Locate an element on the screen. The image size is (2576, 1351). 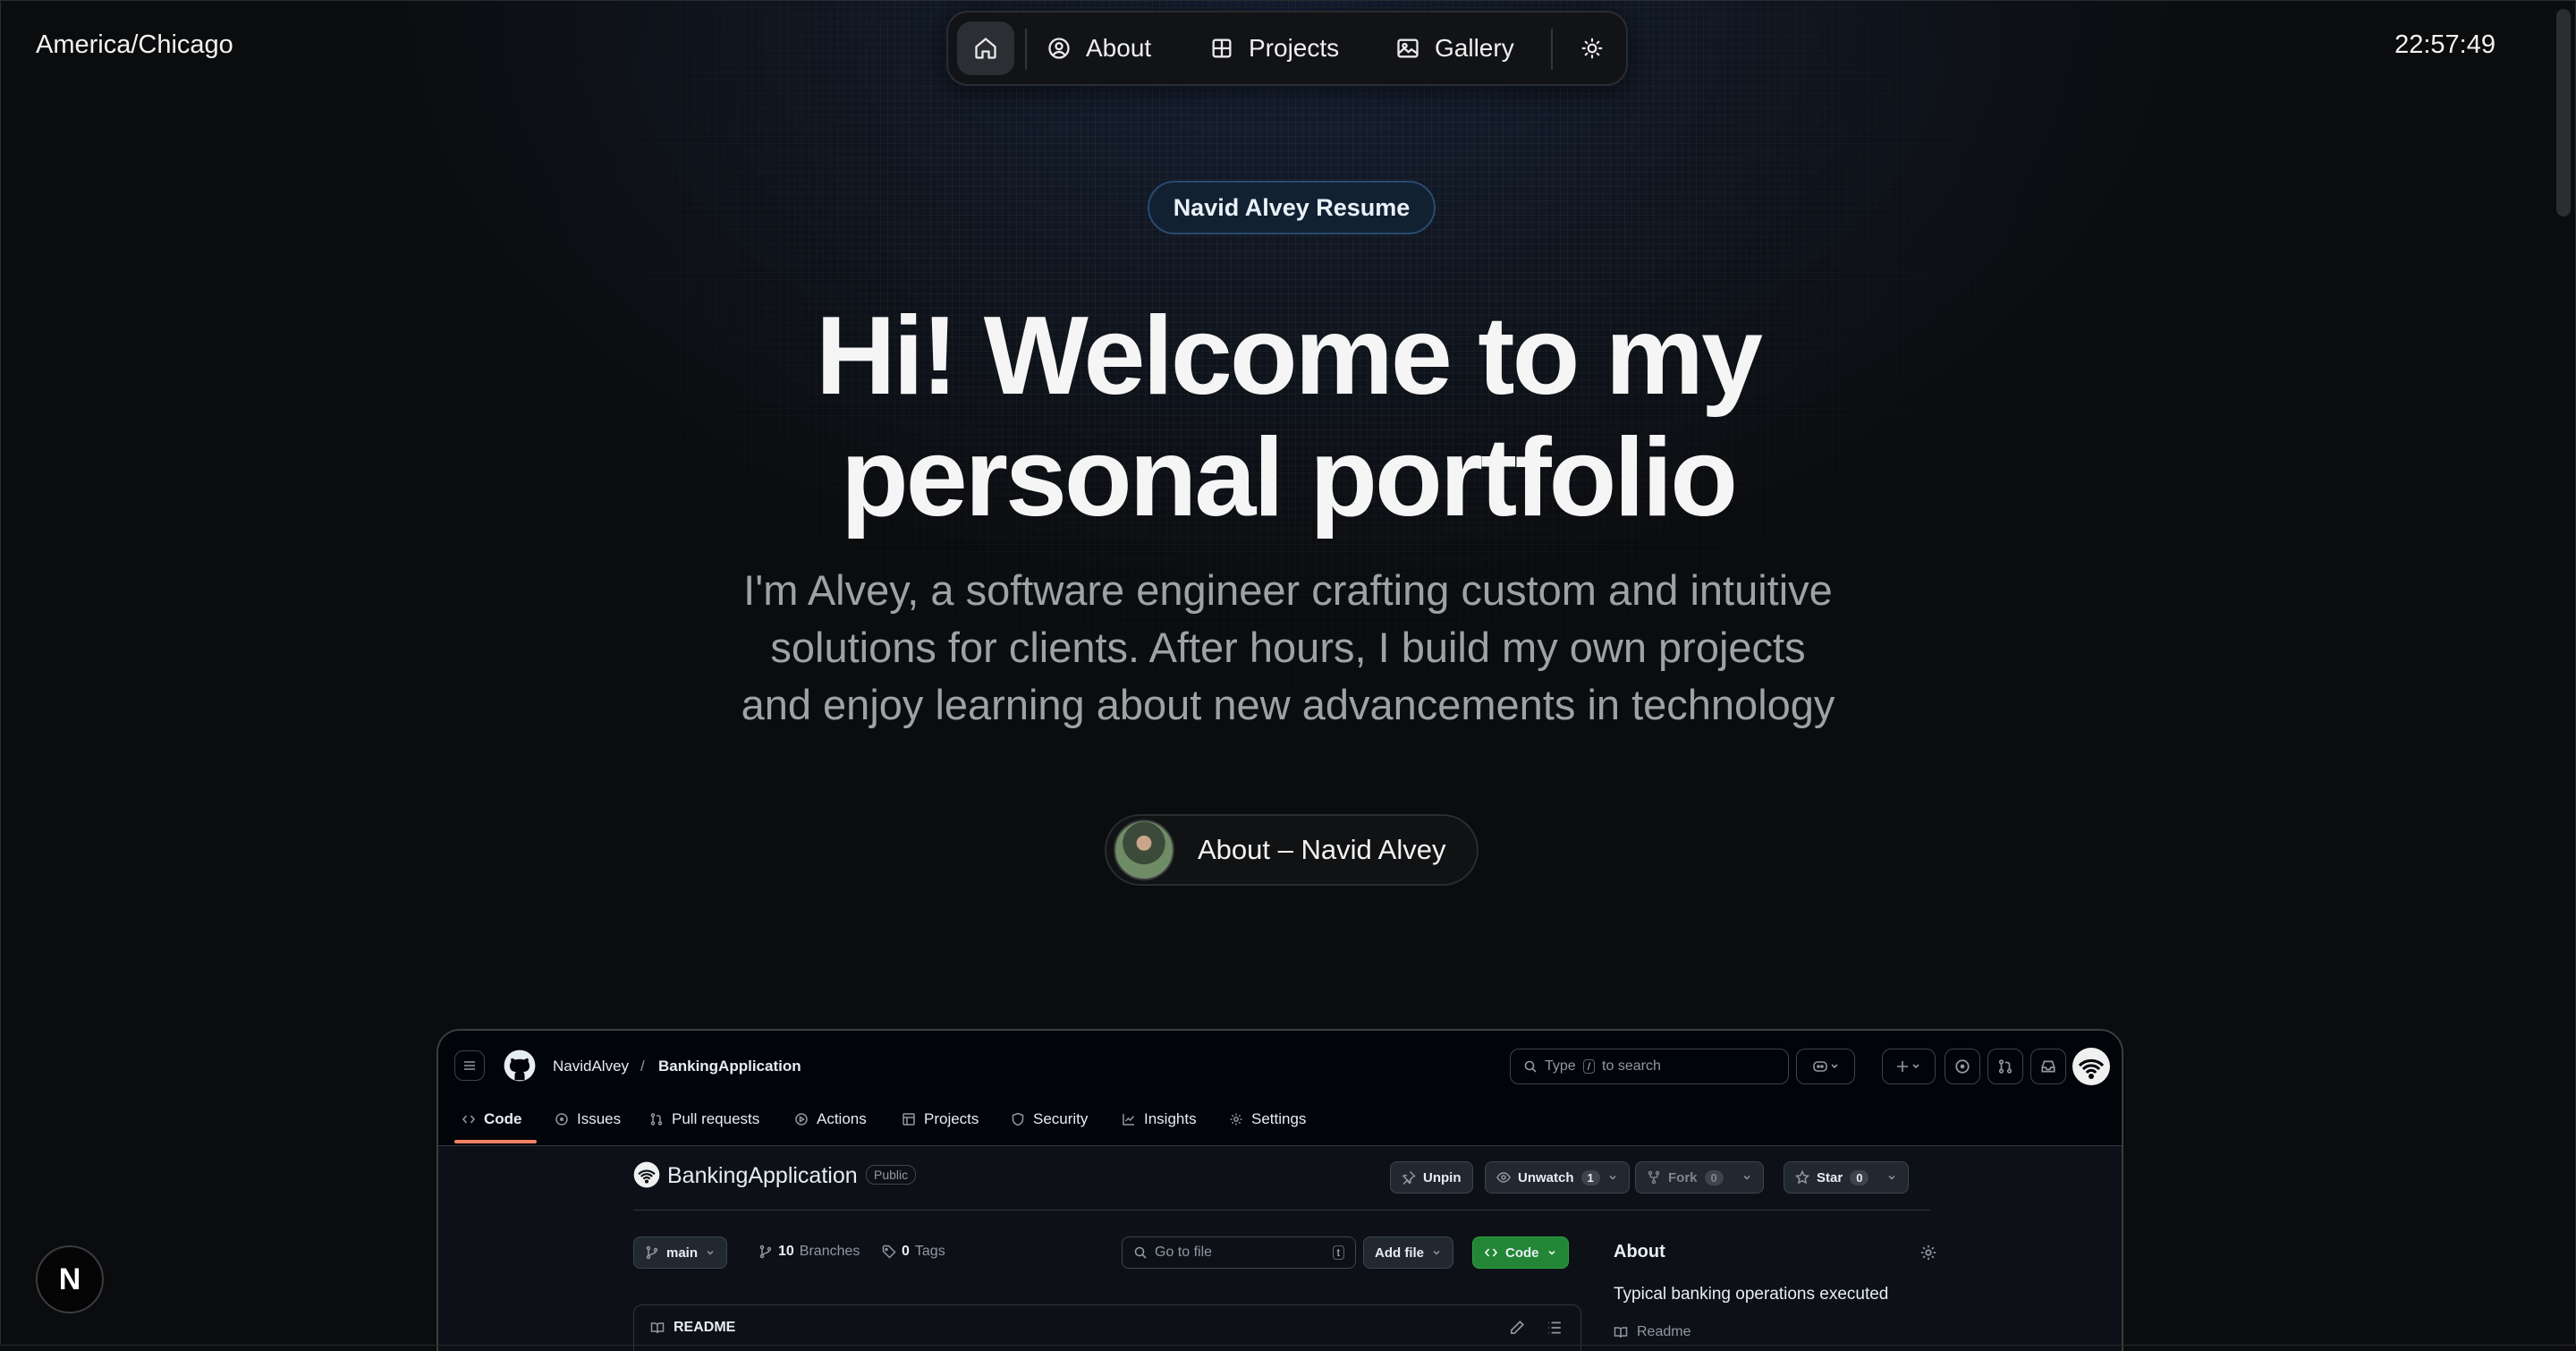
about-button-label: About – Navid Alvey is located at coordinates (1322, 850).